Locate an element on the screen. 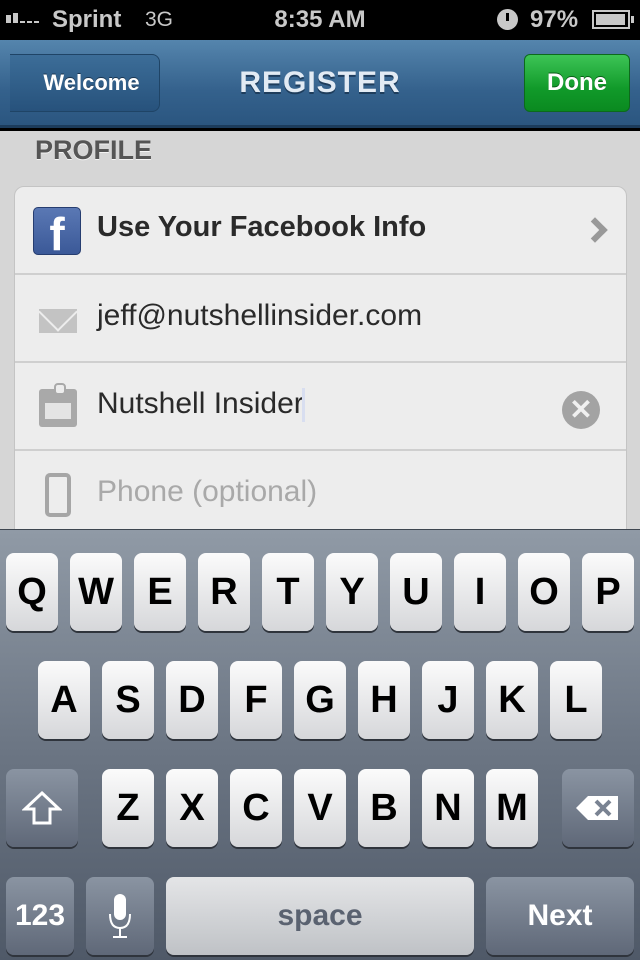 The height and width of the screenshot is (960, 640). key-o: O is located at coordinates (544, 592).